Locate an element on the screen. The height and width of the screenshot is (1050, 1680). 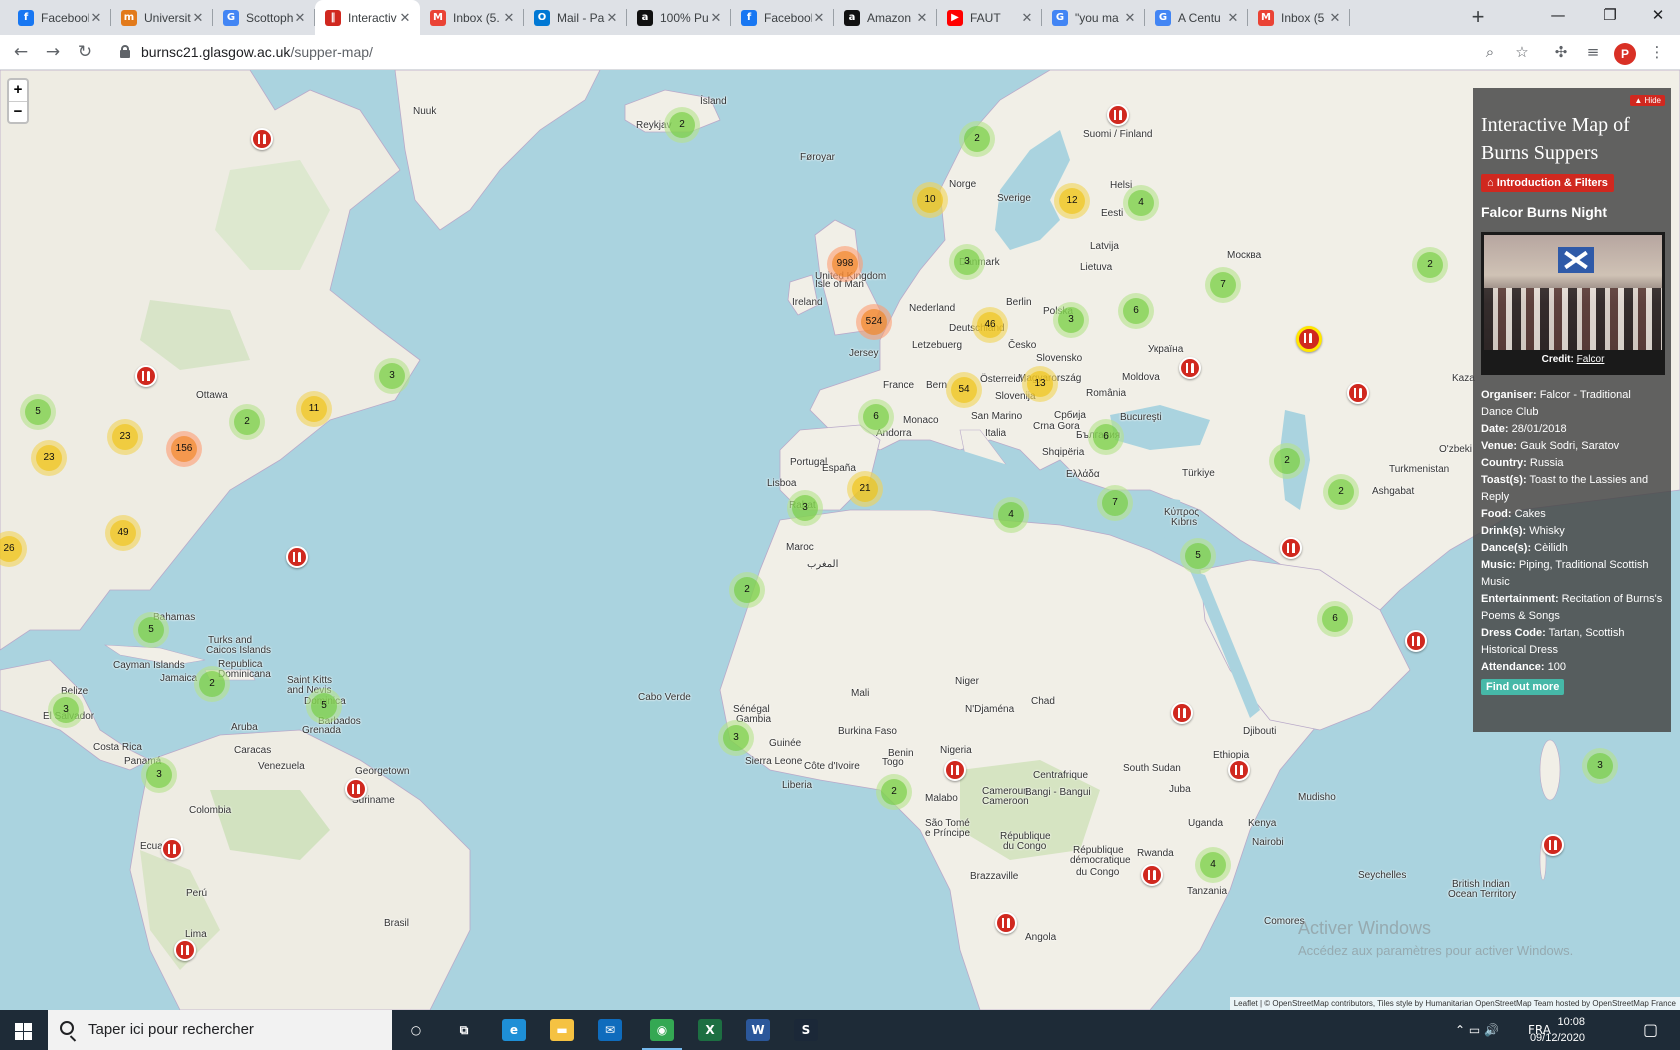
bookmark-star-icon: ☆ is located at coordinates (1522, 52).